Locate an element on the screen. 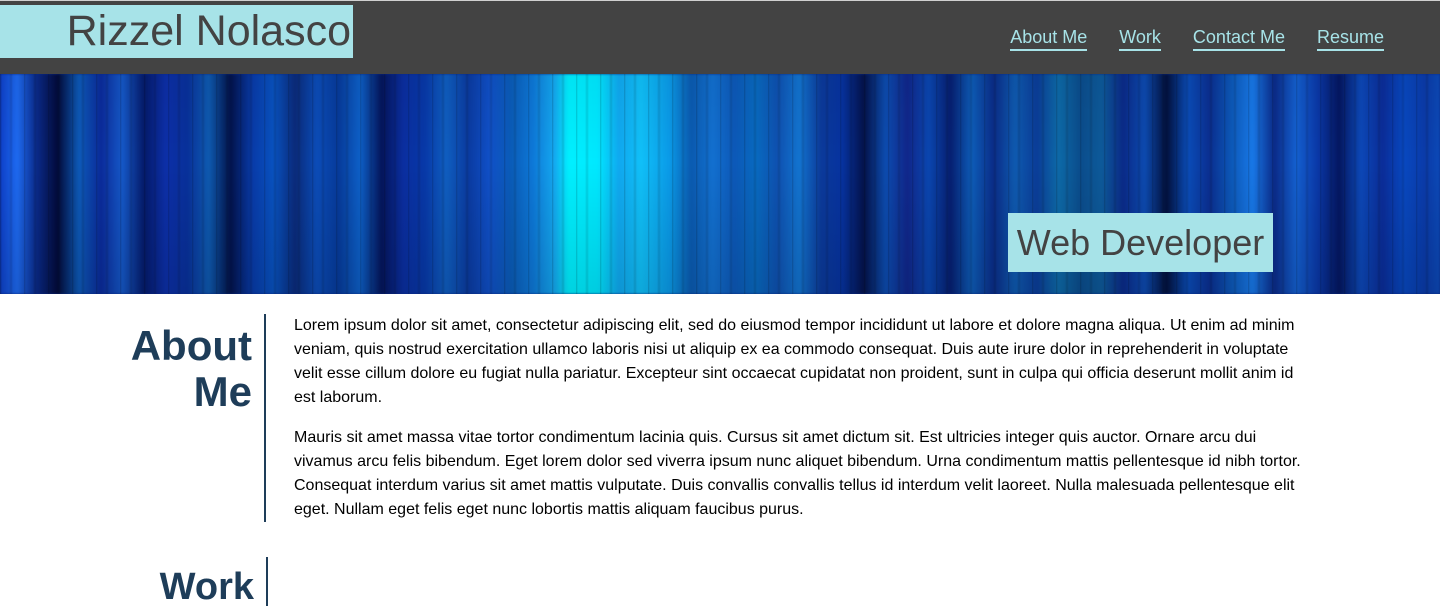 The image size is (1440, 606). about-heading: About Me is located at coordinates (186, 369).